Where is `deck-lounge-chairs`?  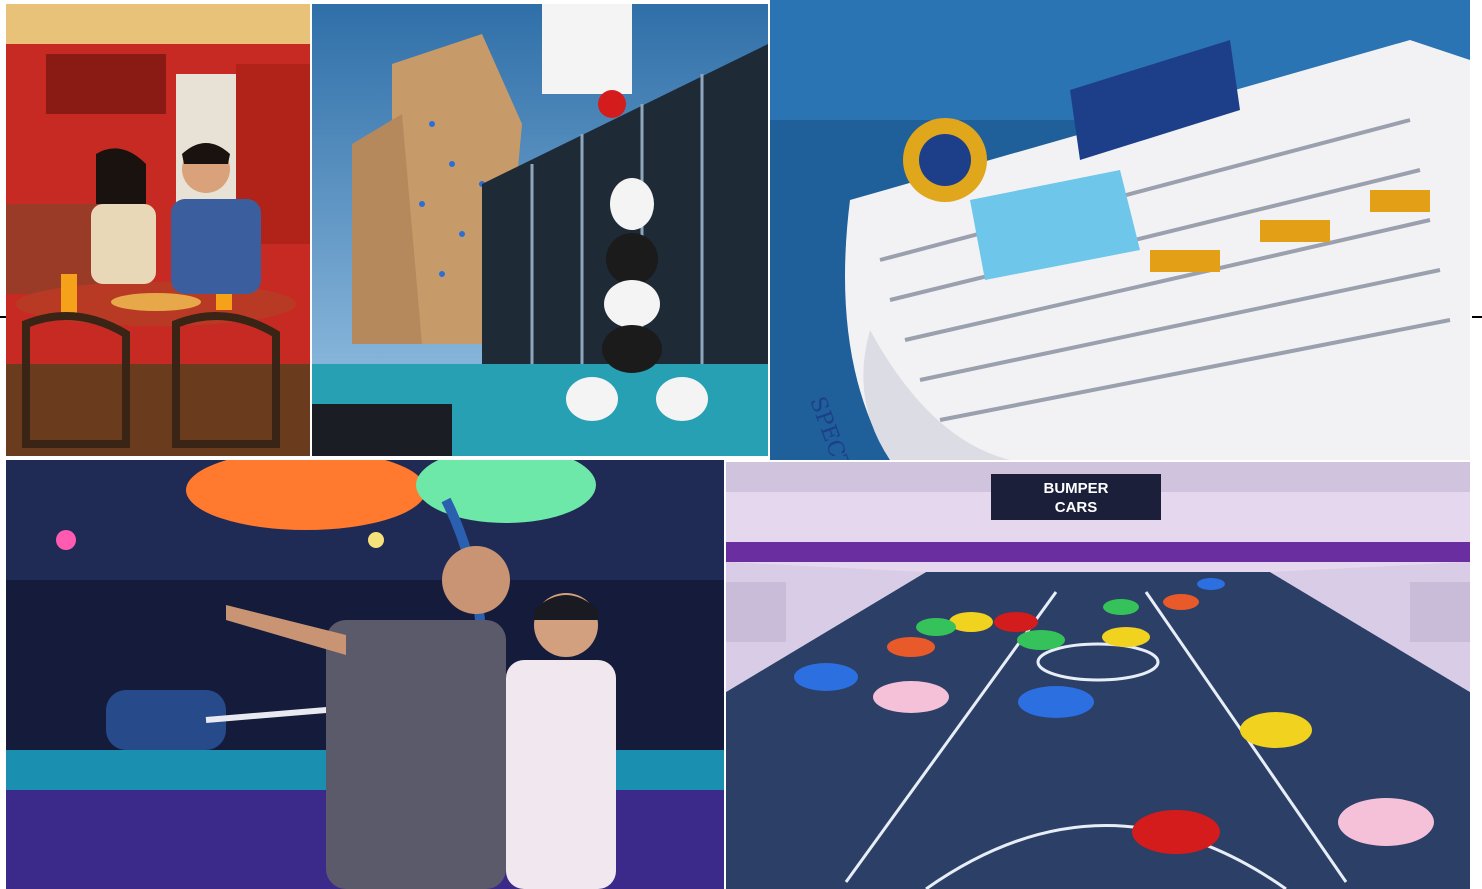
deck-lounge-chairs is located at coordinates (382, 430).